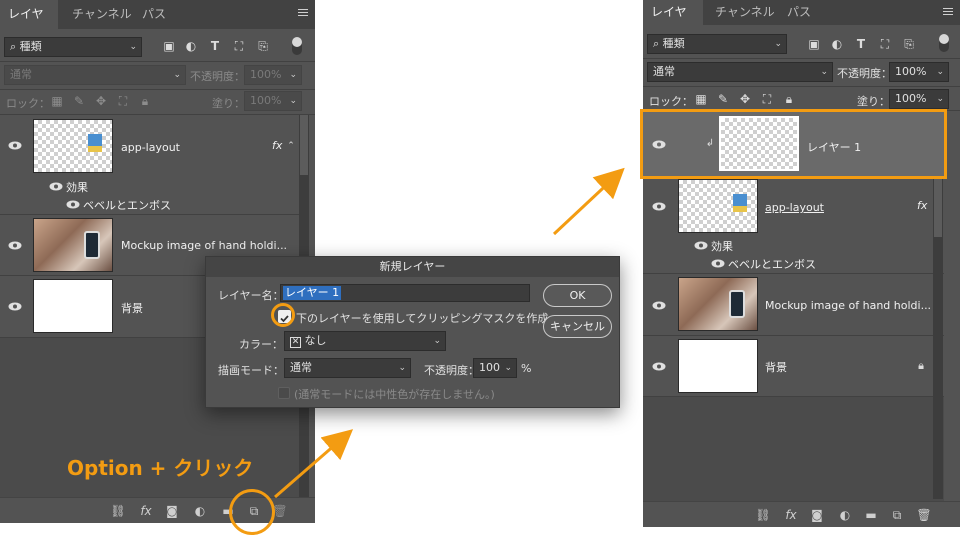  I want to click on lock-label: ロック：, so click(671, 101).